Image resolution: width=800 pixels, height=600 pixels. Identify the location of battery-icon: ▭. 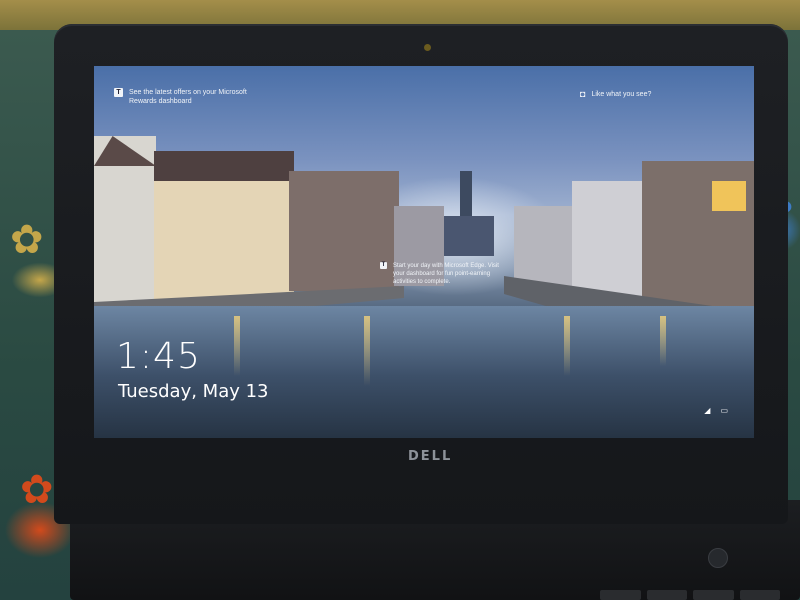
(724, 410).